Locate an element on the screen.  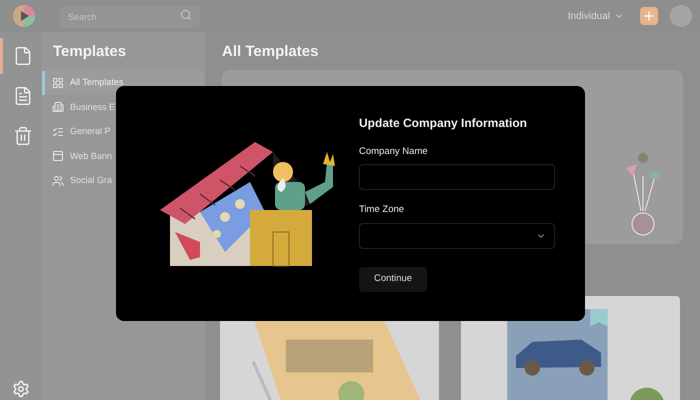
file-icon is located at coordinates (22, 56).